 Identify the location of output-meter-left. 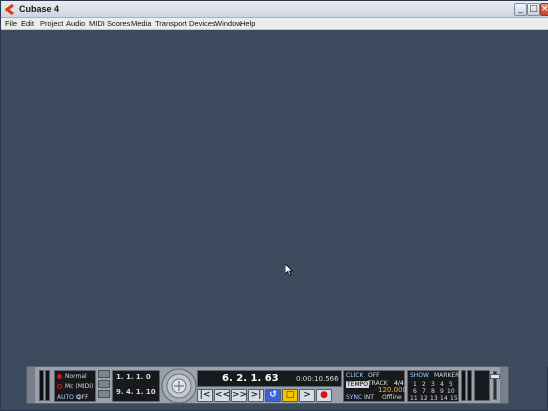
(463, 385).